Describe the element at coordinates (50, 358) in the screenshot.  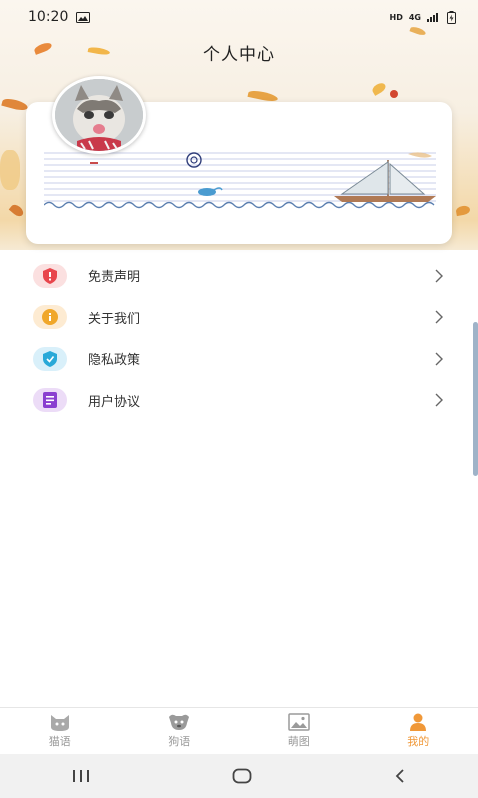
I see `privacy-shield-icon` at that location.